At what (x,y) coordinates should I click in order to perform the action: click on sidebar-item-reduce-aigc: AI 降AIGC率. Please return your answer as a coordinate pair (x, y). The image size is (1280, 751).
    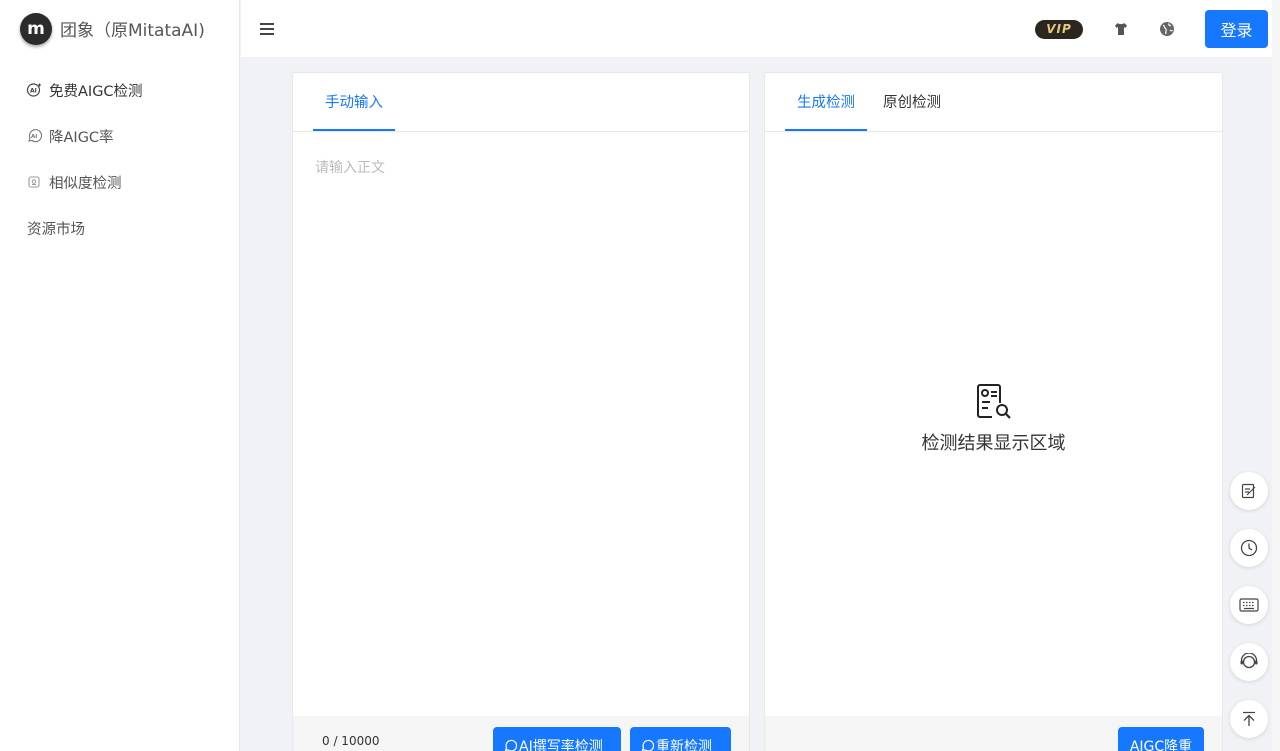
    Looking at the image, I should click on (119, 136).